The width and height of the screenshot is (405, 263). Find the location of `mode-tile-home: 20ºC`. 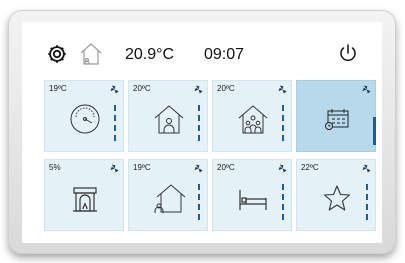

mode-tile-home: 20ºC is located at coordinates (168, 116).